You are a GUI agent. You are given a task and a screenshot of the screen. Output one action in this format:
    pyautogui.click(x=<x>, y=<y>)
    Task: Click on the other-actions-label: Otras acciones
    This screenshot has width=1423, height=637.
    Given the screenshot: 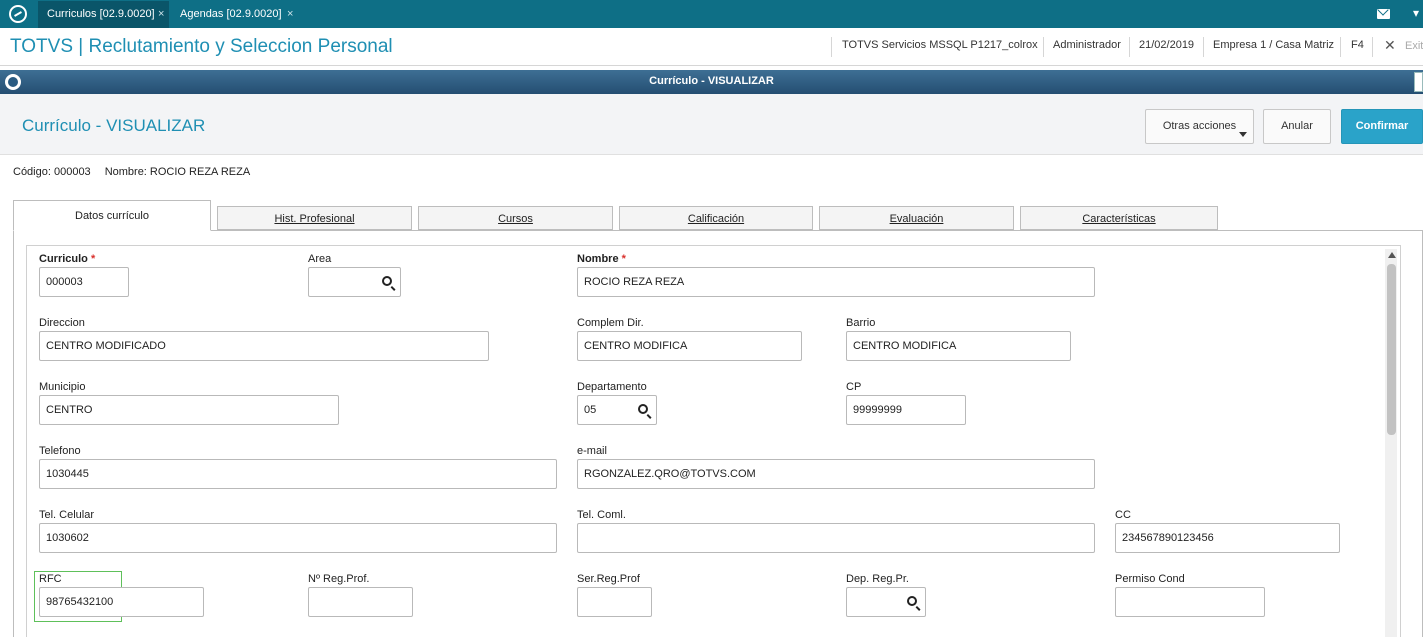 What is the action you would take?
    pyautogui.click(x=1199, y=126)
    